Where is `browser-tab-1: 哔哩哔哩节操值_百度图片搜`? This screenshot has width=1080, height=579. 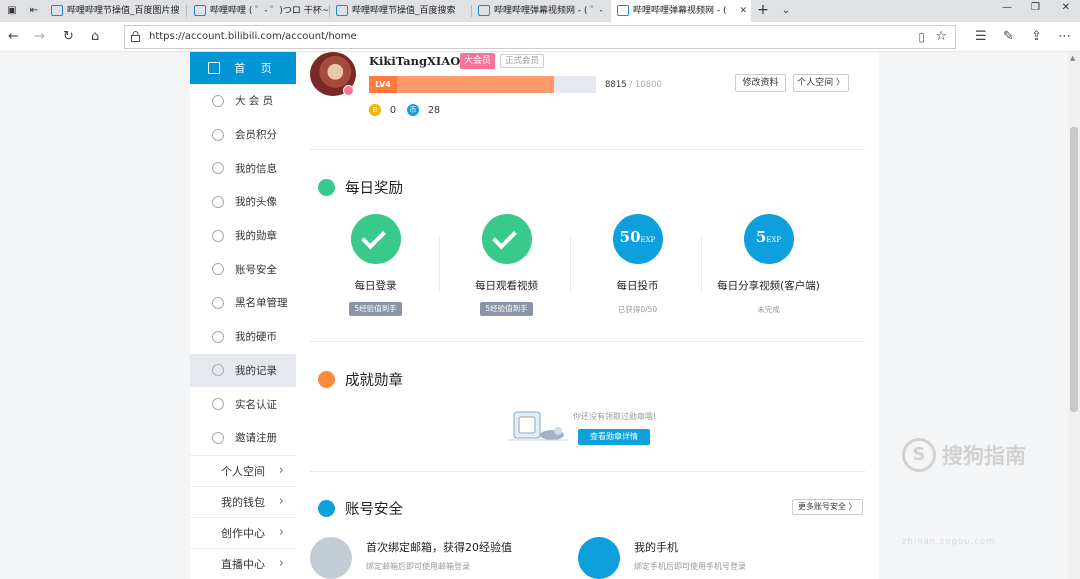
browser-tab-1: 哔哩哔哩节操值_百度图片搜 is located at coordinates (116, 11).